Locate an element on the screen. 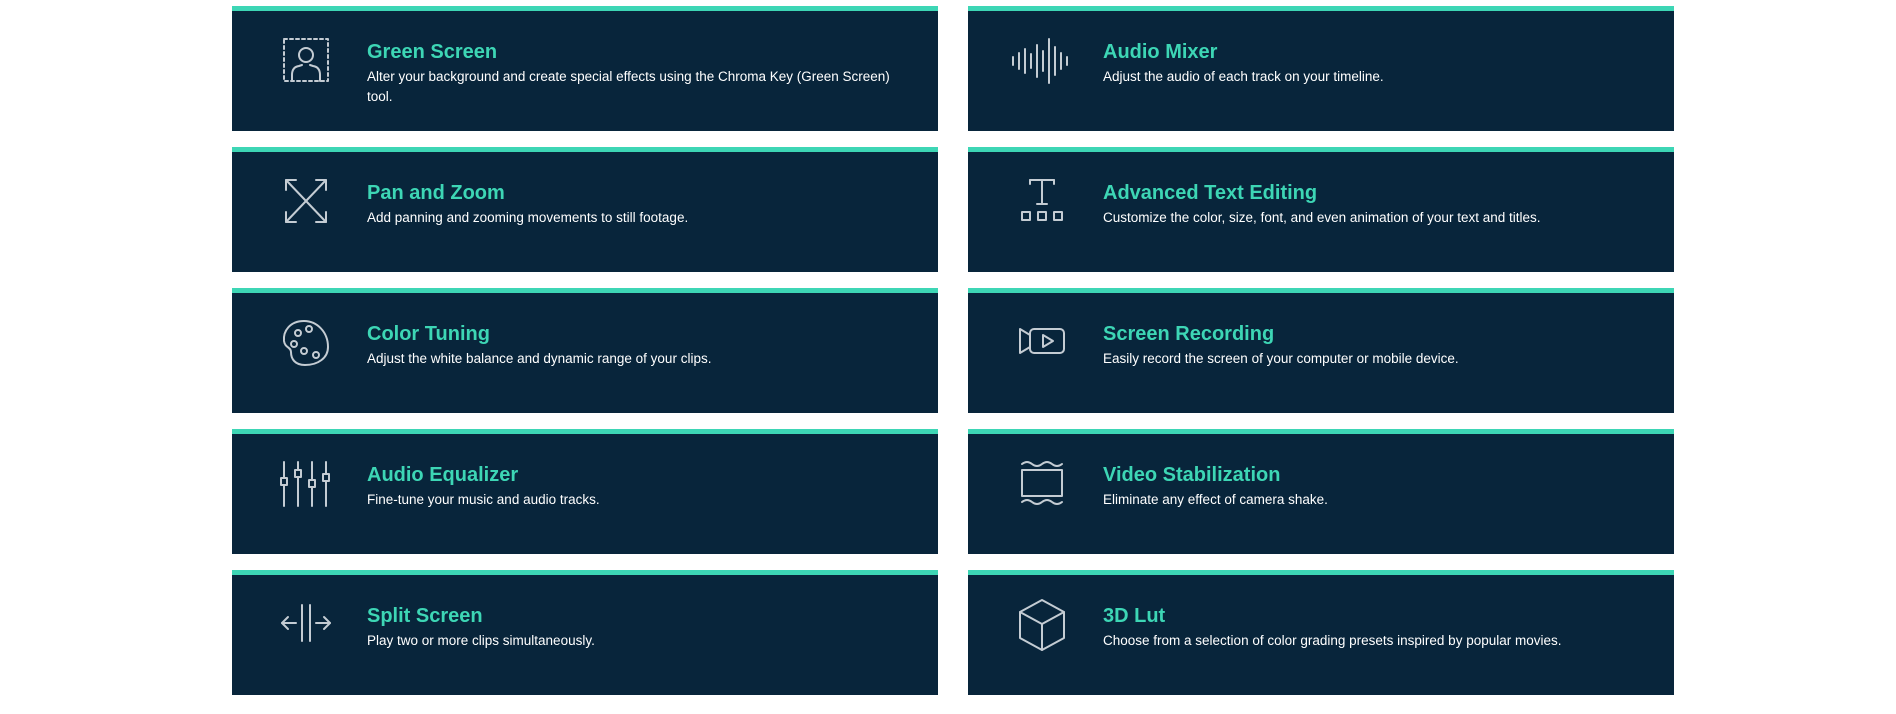  split-screen-icon is located at coordinates (306, 625).